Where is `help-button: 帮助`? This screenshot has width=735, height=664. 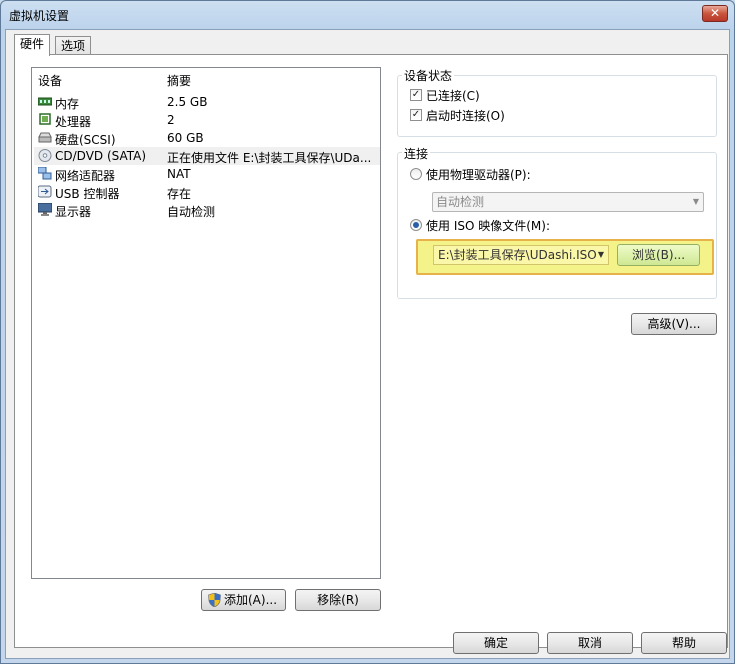
help-button: 帮助 is located at coordinates (684, 643).